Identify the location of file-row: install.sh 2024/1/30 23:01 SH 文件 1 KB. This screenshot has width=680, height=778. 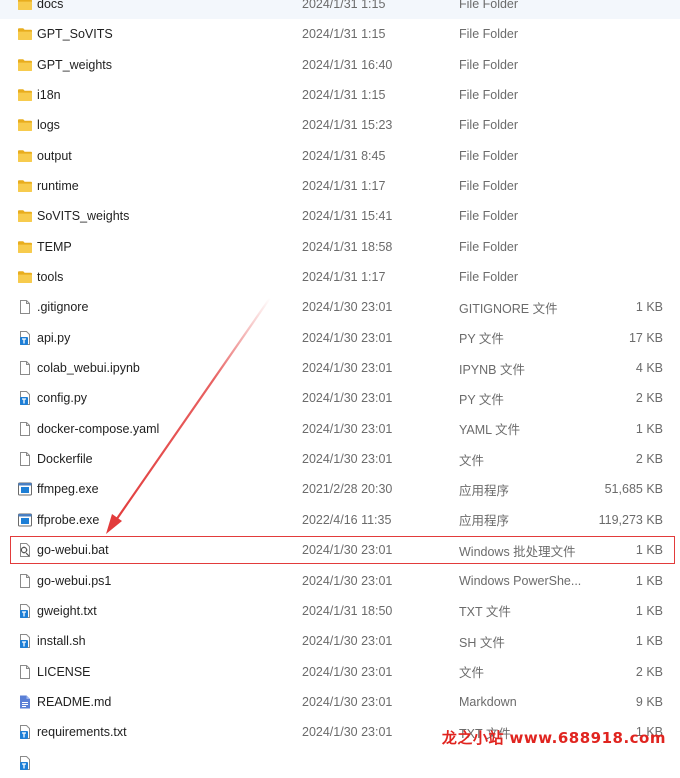
(340, 641).